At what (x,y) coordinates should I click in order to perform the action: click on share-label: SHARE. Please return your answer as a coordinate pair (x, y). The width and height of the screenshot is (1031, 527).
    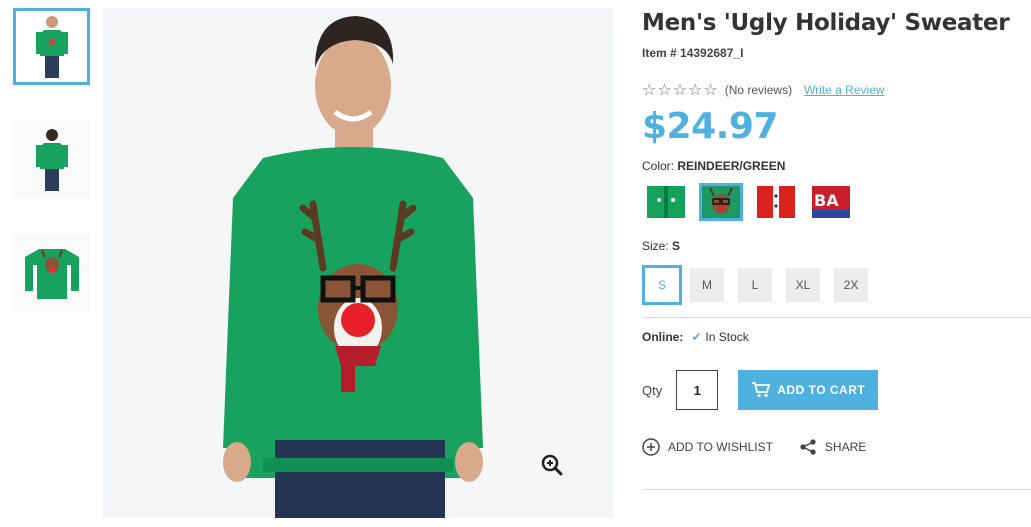
    Looking at the image, I should click on (845, 447).